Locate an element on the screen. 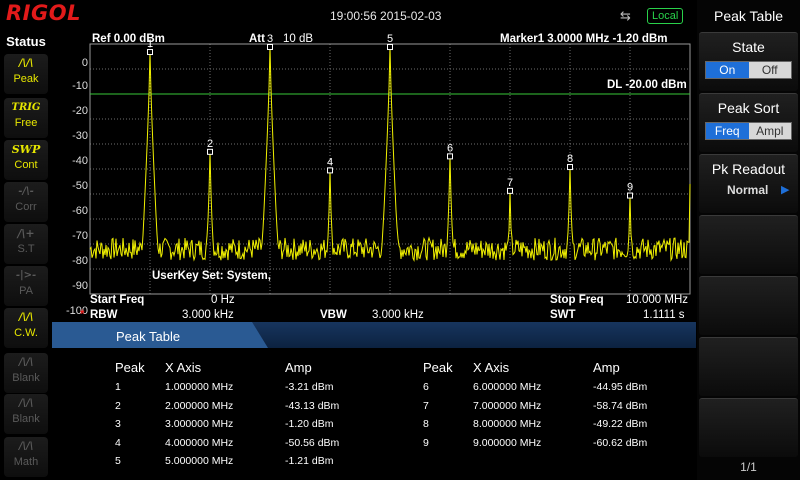 The width and height of the screenshot is (800, 480). state-toggle: On Off is located at coordinates (748, 70).